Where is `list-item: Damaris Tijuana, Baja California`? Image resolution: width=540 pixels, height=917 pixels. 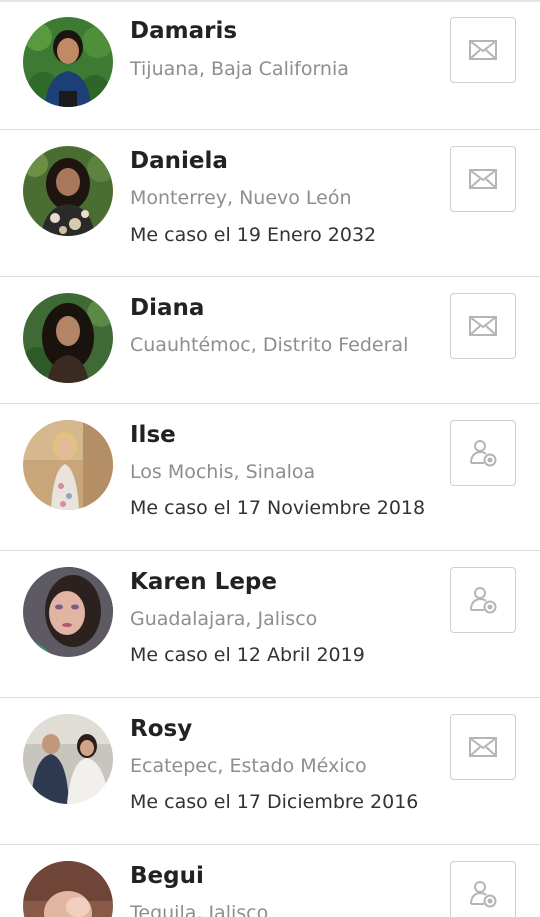 list-item: Damaris Tijuana, Baja California is located at coordinates (270, 64).